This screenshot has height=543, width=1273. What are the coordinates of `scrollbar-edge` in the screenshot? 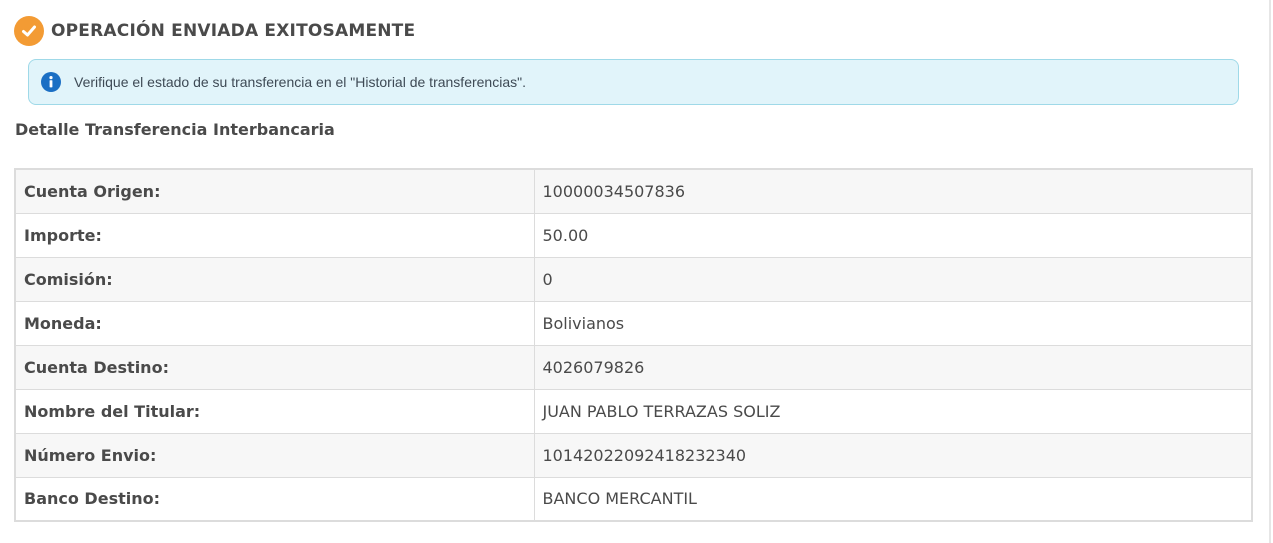 It's located at (1270, 271).